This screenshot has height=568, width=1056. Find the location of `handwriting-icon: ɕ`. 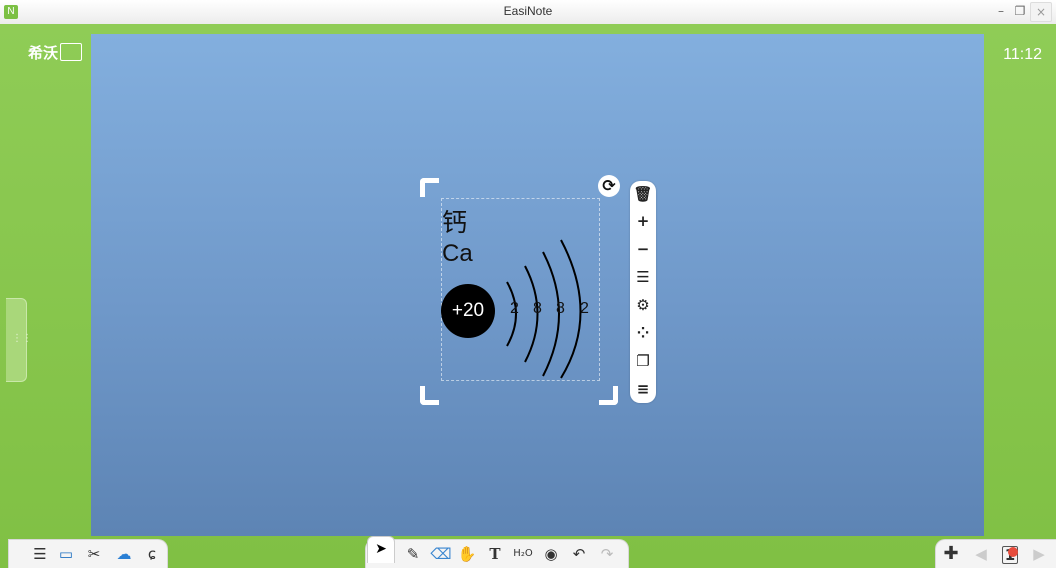

handwriting-icon: ɕ is located at coordinates (152, 554).